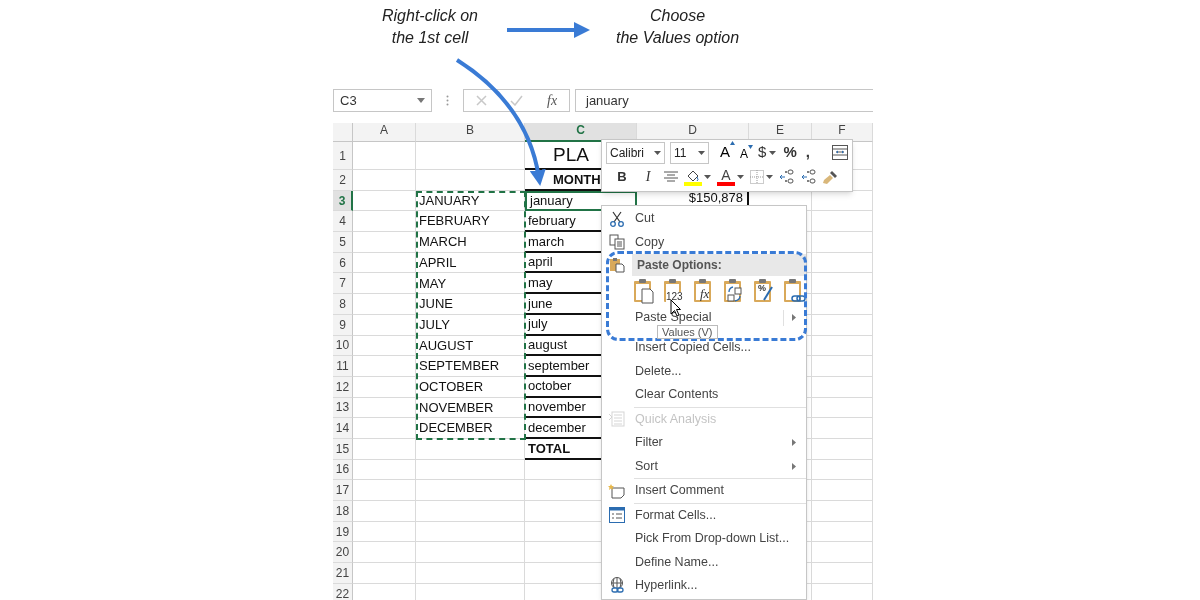 This screenshot has height=600, width=1200. Describe the element at coordinates (470, 132) in the screenshot. I see `column-header: B` at that location.